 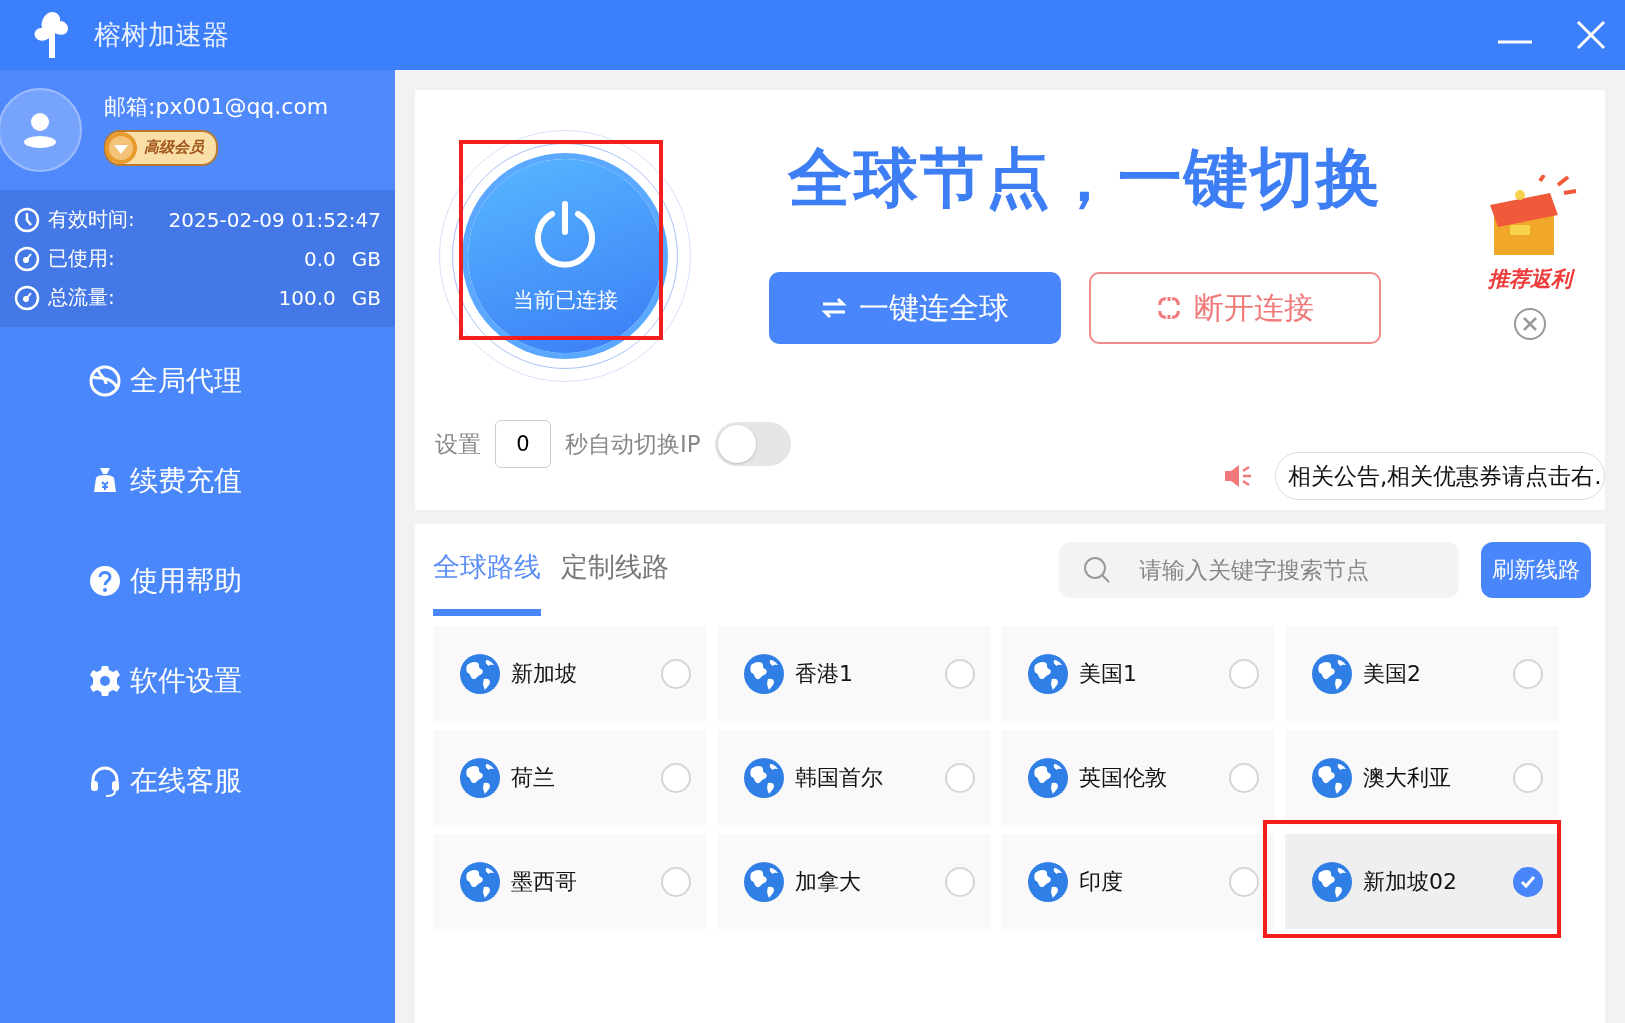 What do you see at coordinates (1392, 673) in the screenshot?
I see `node-name: 美国2` at bounding box center [1392, 673].